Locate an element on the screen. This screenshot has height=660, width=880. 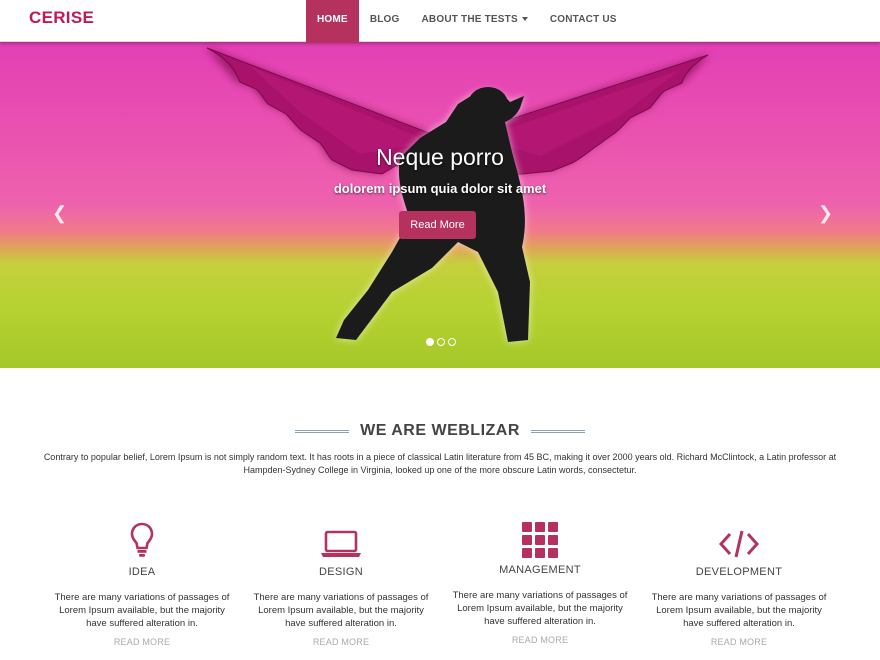
nav-contact-us: CONTACT US is located at coordinates (583, 21).